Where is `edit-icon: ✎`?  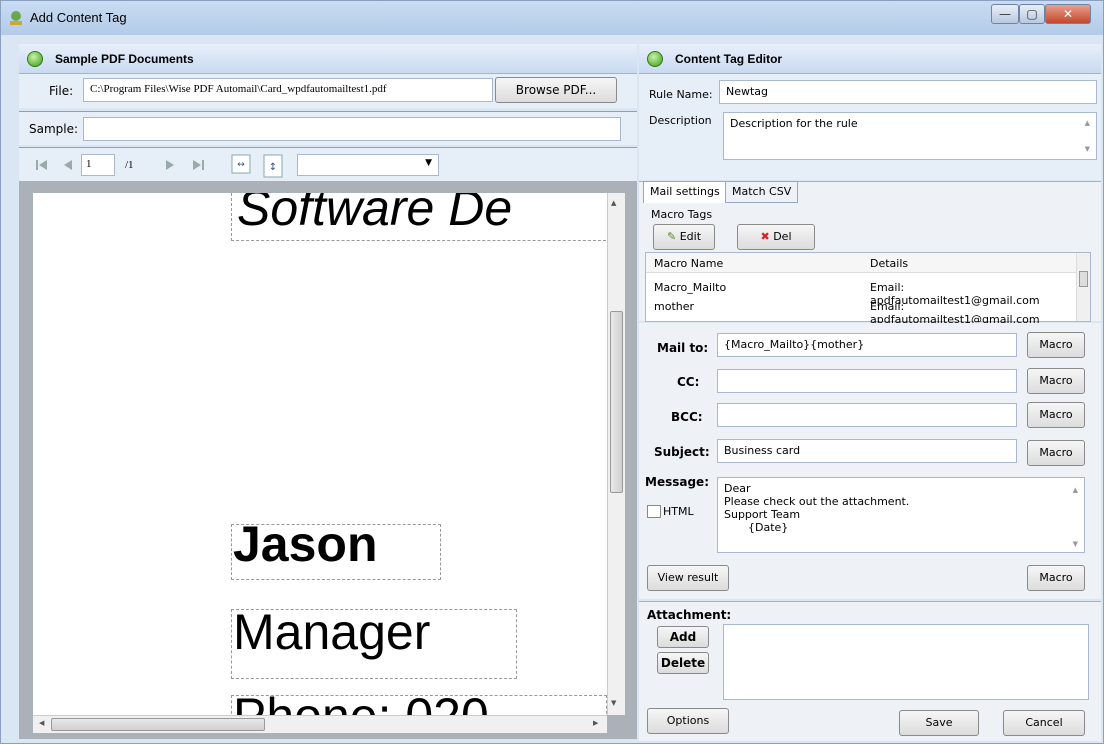 edit-icon: ✎ is located at coordinates (671, 236).